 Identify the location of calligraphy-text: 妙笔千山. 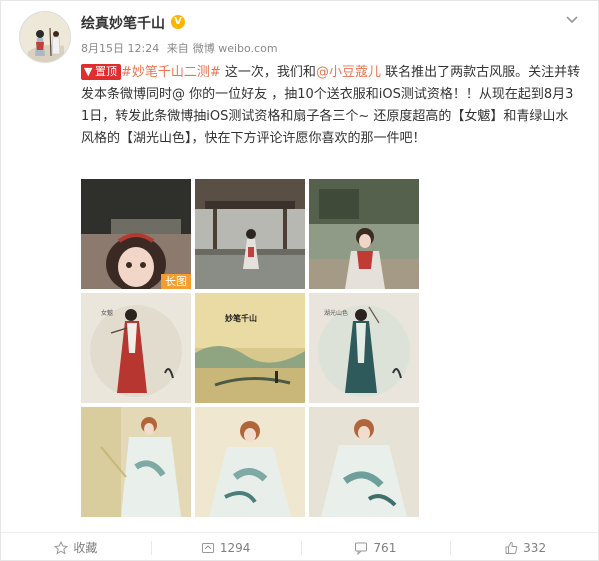
(241, 318).